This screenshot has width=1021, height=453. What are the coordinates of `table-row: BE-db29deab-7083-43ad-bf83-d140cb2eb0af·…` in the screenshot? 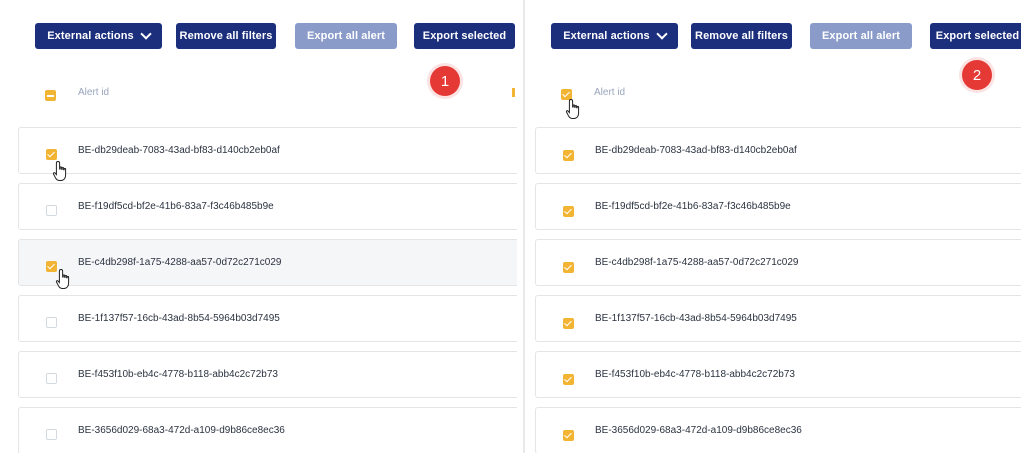 It's located at (267, 150).